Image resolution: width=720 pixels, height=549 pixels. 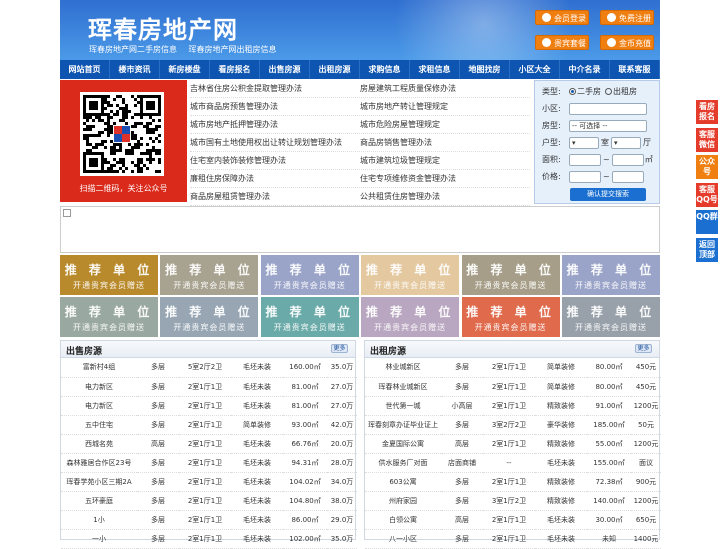 I want to click on listing-name: 一小, so click(x=99, y=539).